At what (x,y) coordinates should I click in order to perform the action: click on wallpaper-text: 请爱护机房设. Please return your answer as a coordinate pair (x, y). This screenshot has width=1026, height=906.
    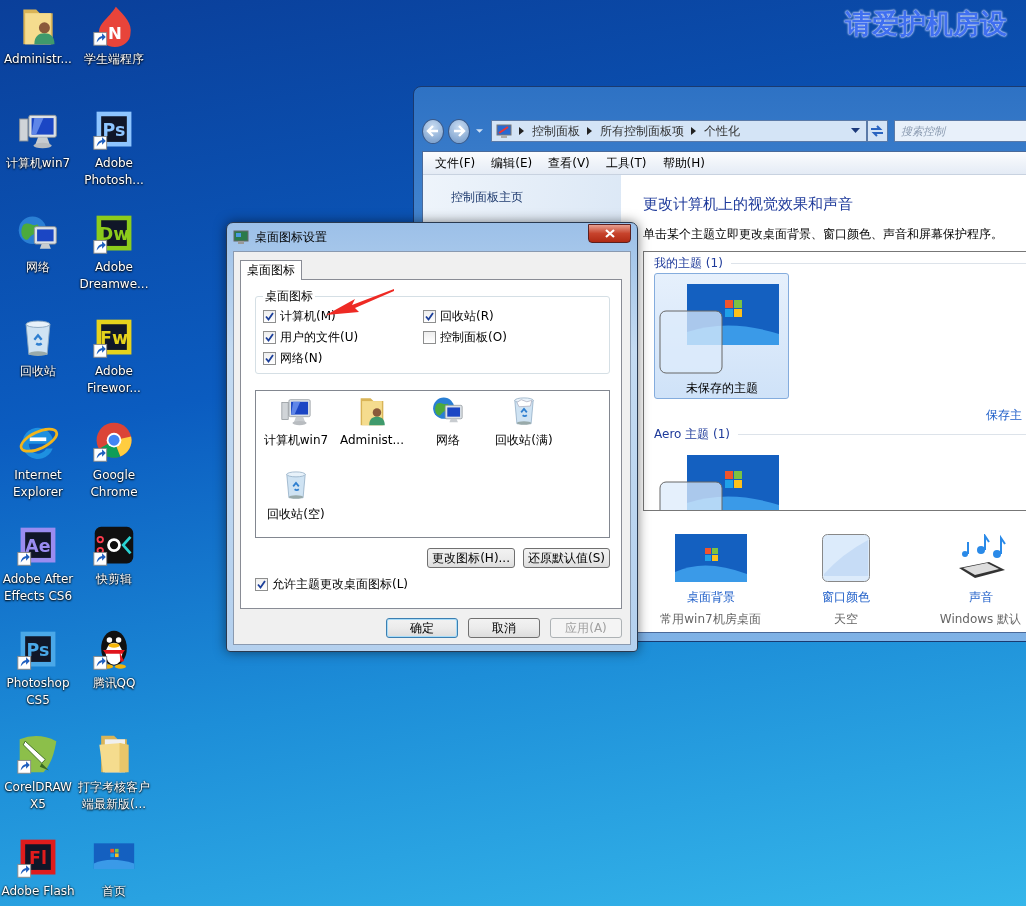
    Looking at the image, I should click on (926, 24).